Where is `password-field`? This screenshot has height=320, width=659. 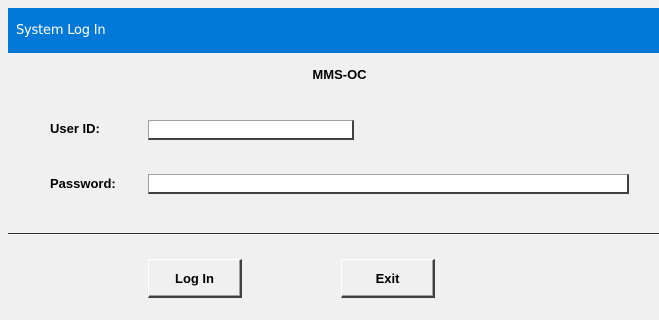 password-field is located at coordinates (388, 184).